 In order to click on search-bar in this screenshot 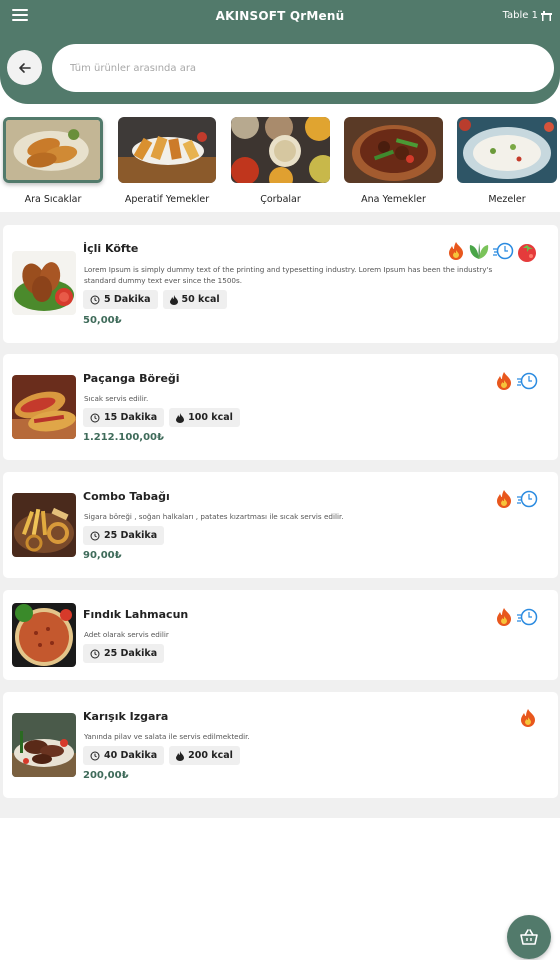, I will do `click(303, 68)`.